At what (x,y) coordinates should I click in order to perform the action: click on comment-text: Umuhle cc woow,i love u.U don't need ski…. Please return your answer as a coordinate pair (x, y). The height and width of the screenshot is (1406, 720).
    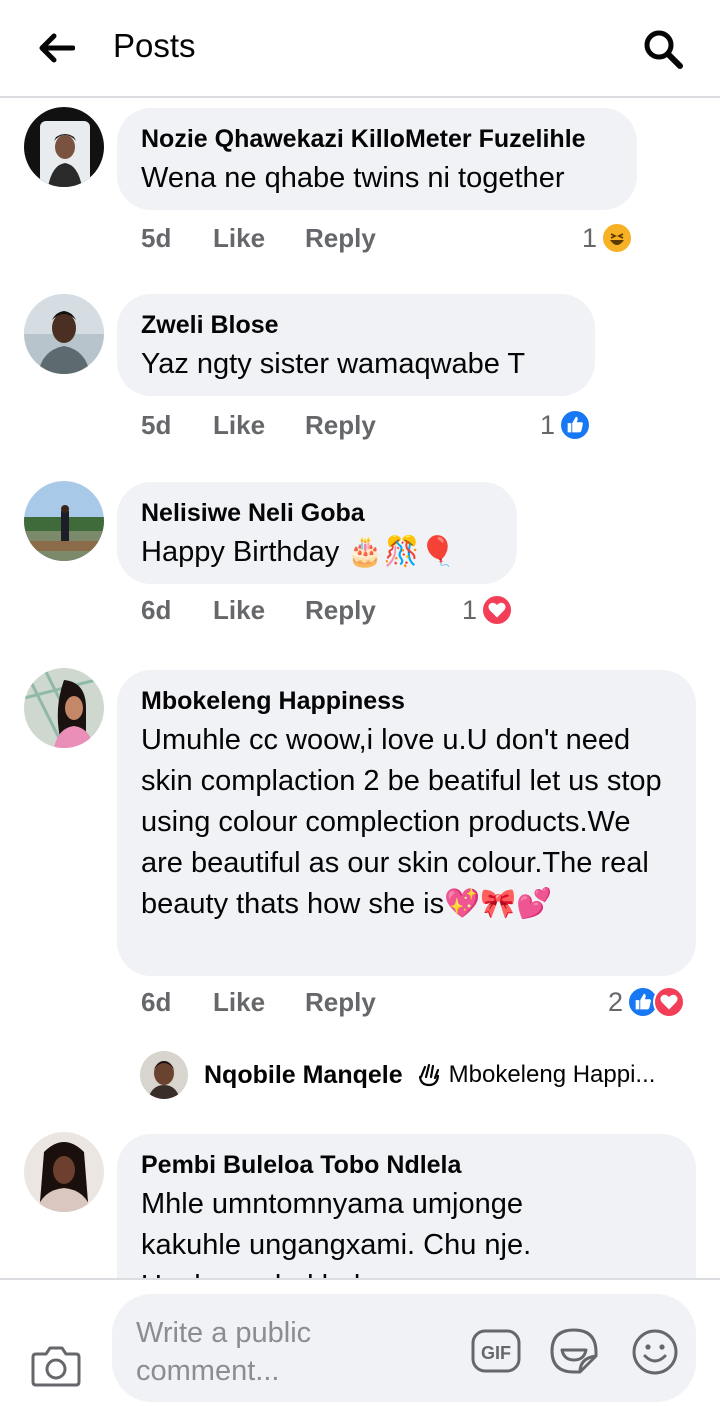
    Looking at the image, I should click on (406, 822).